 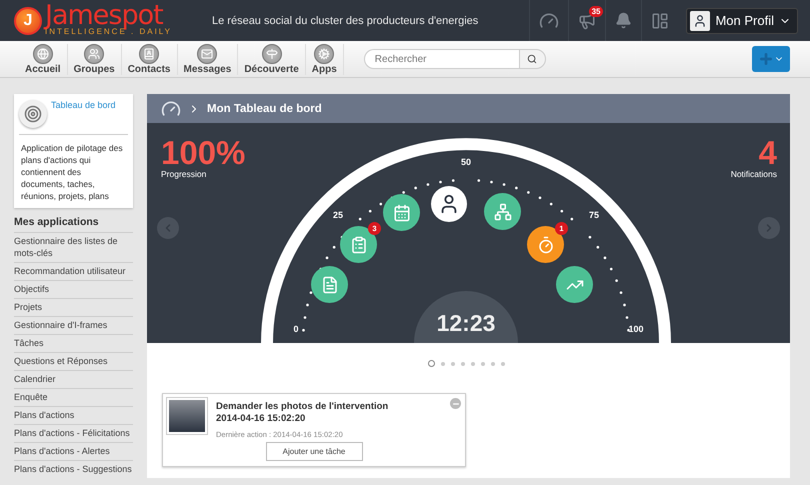 What do you see at coordinates (73, 433) in the screenshot?
I see `sidebar-item: Plans d'actions - Félicitations` at bounding box center [73, 433].